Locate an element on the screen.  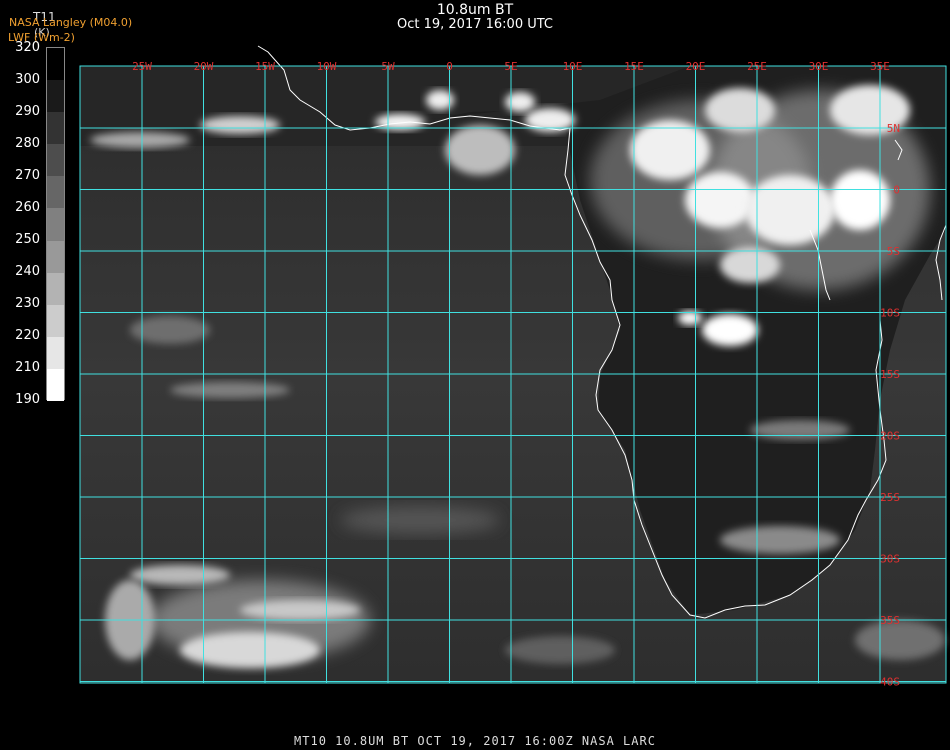
longitude-label: 25W is located at coordinates (142, 66).